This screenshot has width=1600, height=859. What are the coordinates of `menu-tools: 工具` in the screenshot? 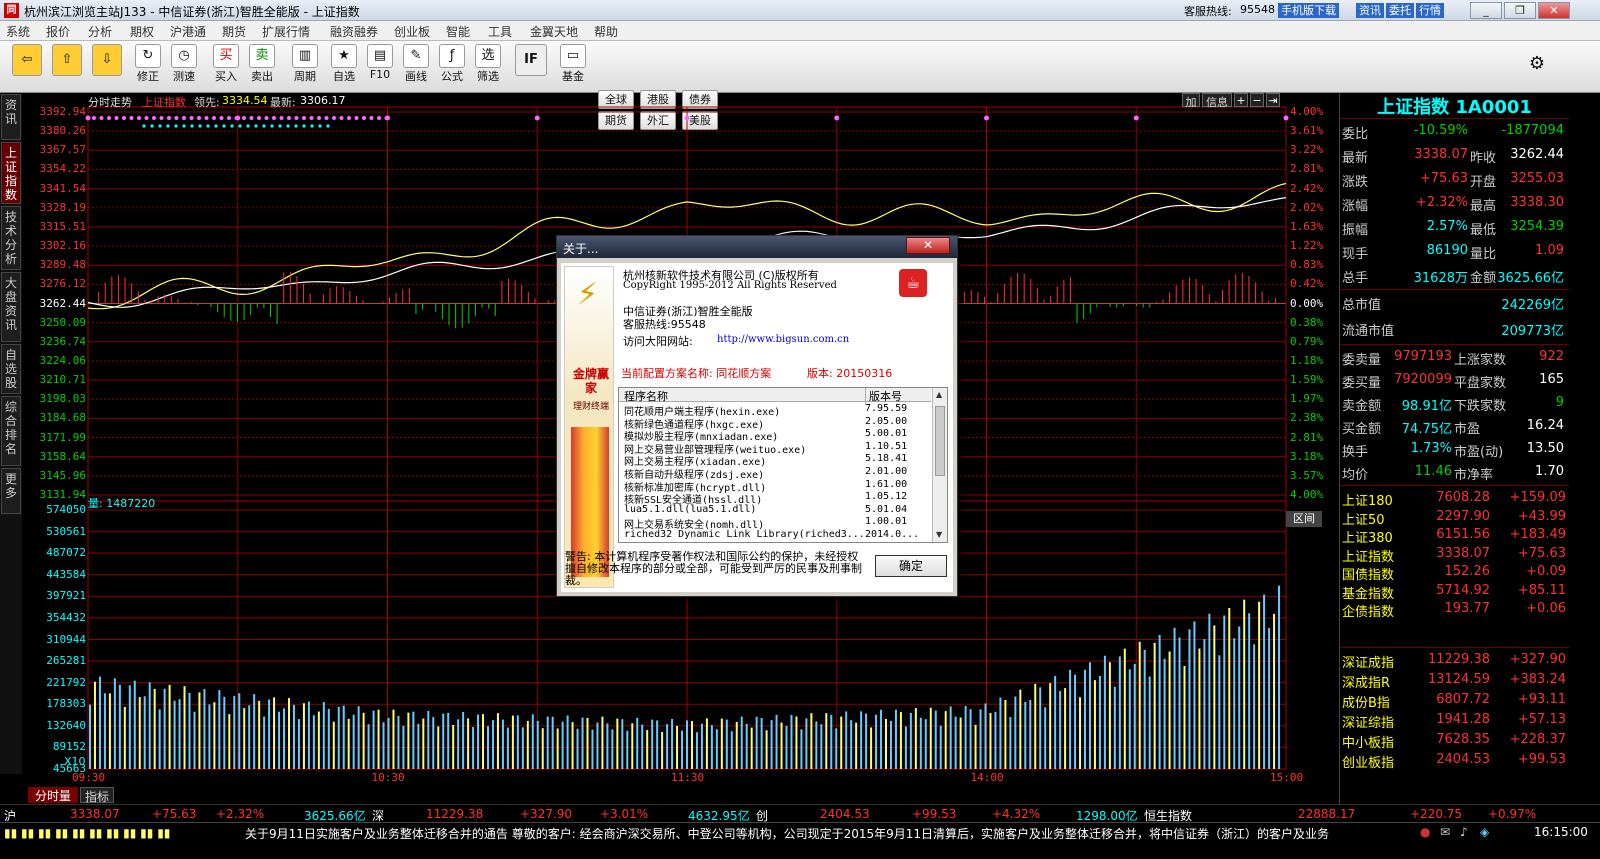 It's located at (500, 31).